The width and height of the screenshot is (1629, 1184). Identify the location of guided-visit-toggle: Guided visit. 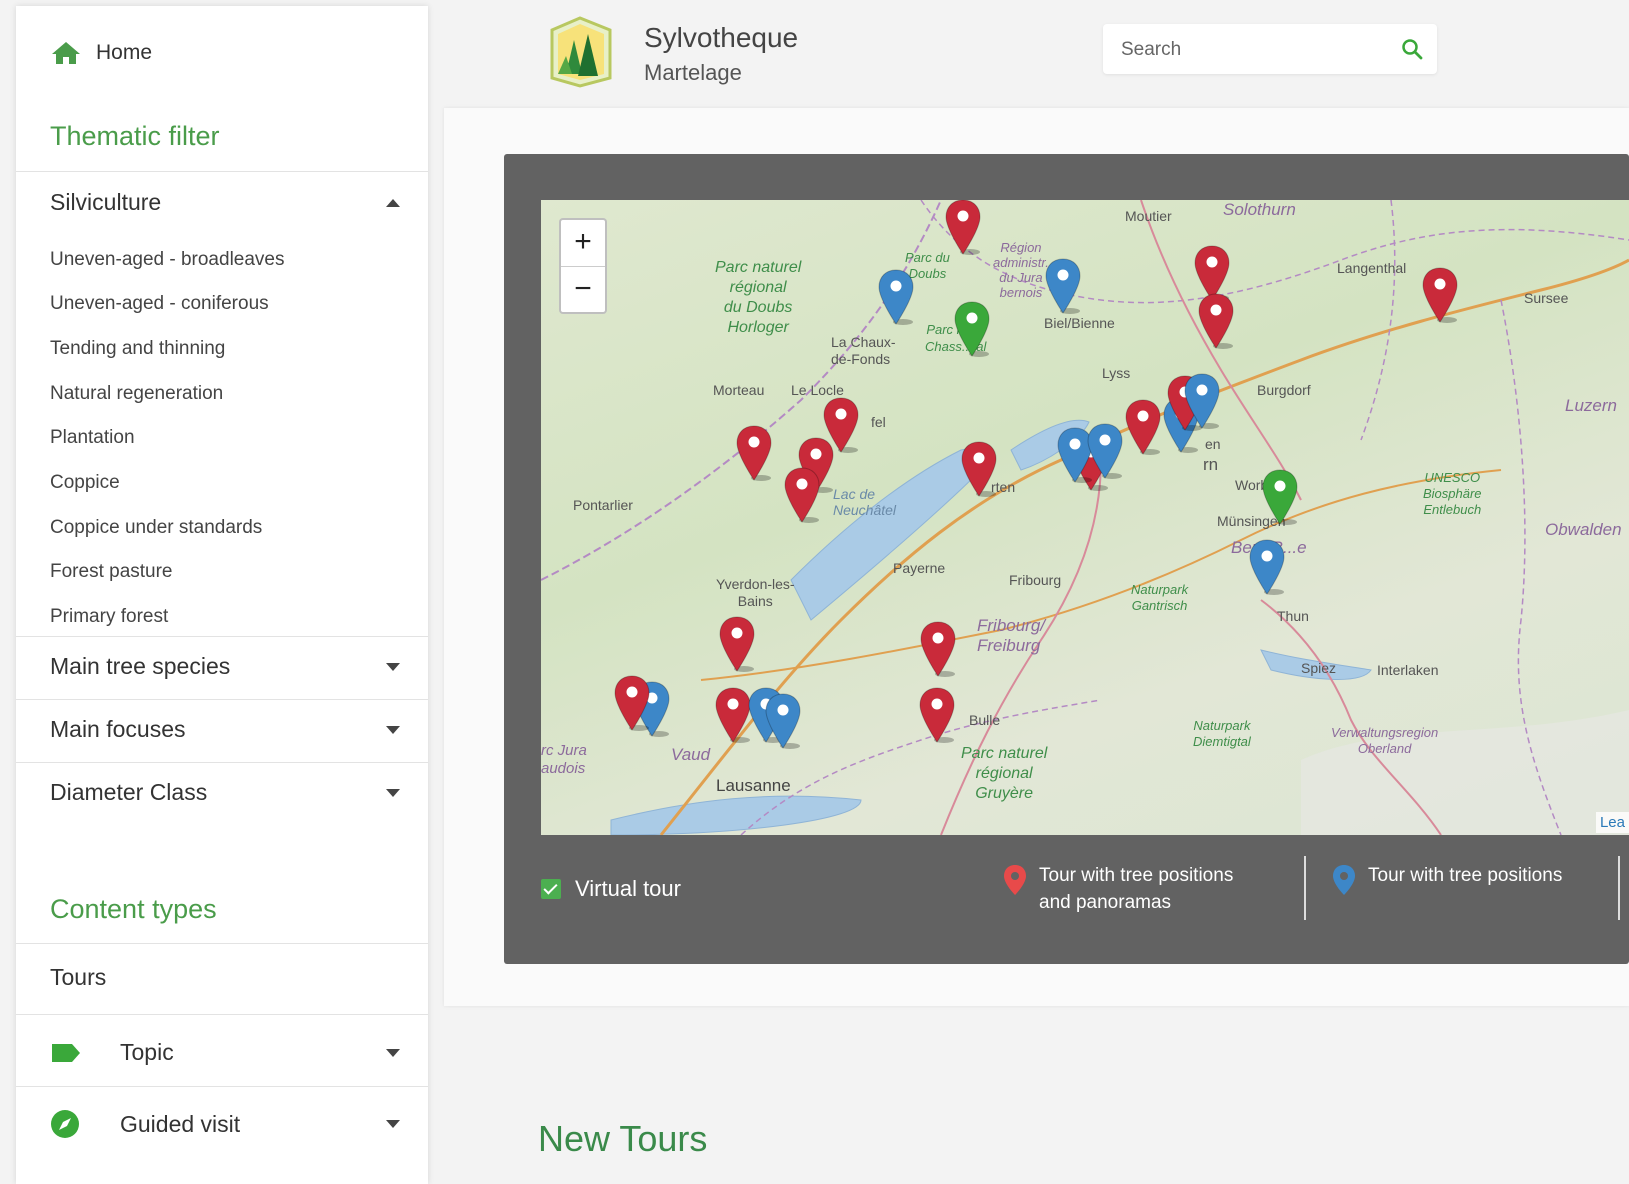
(225, 1124).